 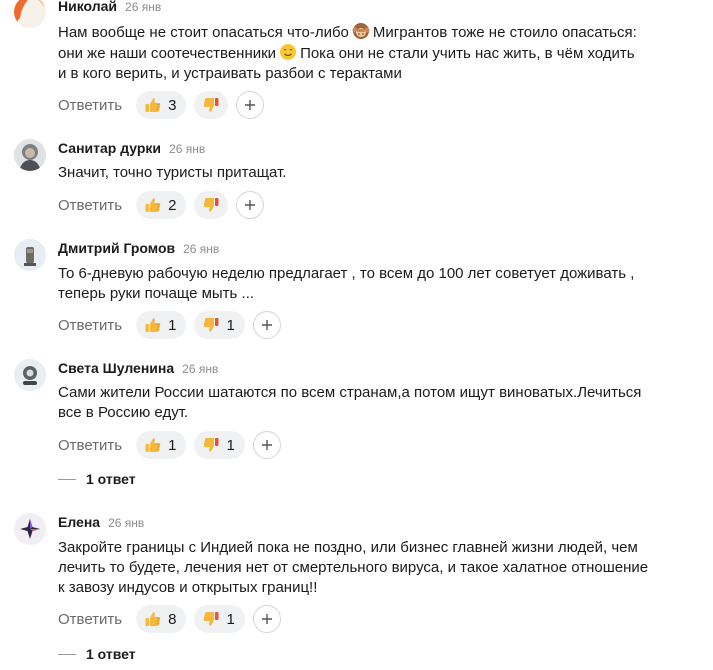 I want to click on author-line: Николай 26 янв, so click(x=109, y=9).